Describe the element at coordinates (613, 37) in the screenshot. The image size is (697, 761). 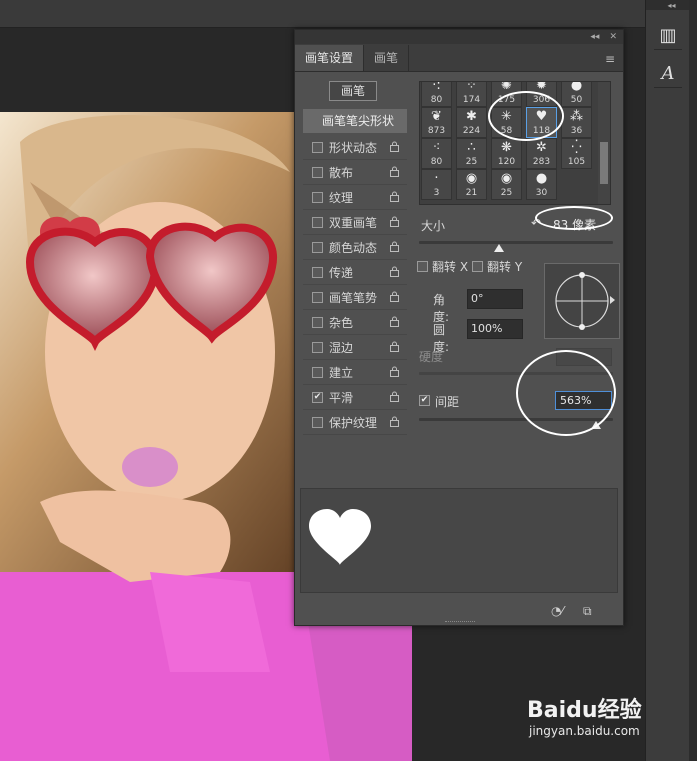
I see `close-icon: ✕` at that location.